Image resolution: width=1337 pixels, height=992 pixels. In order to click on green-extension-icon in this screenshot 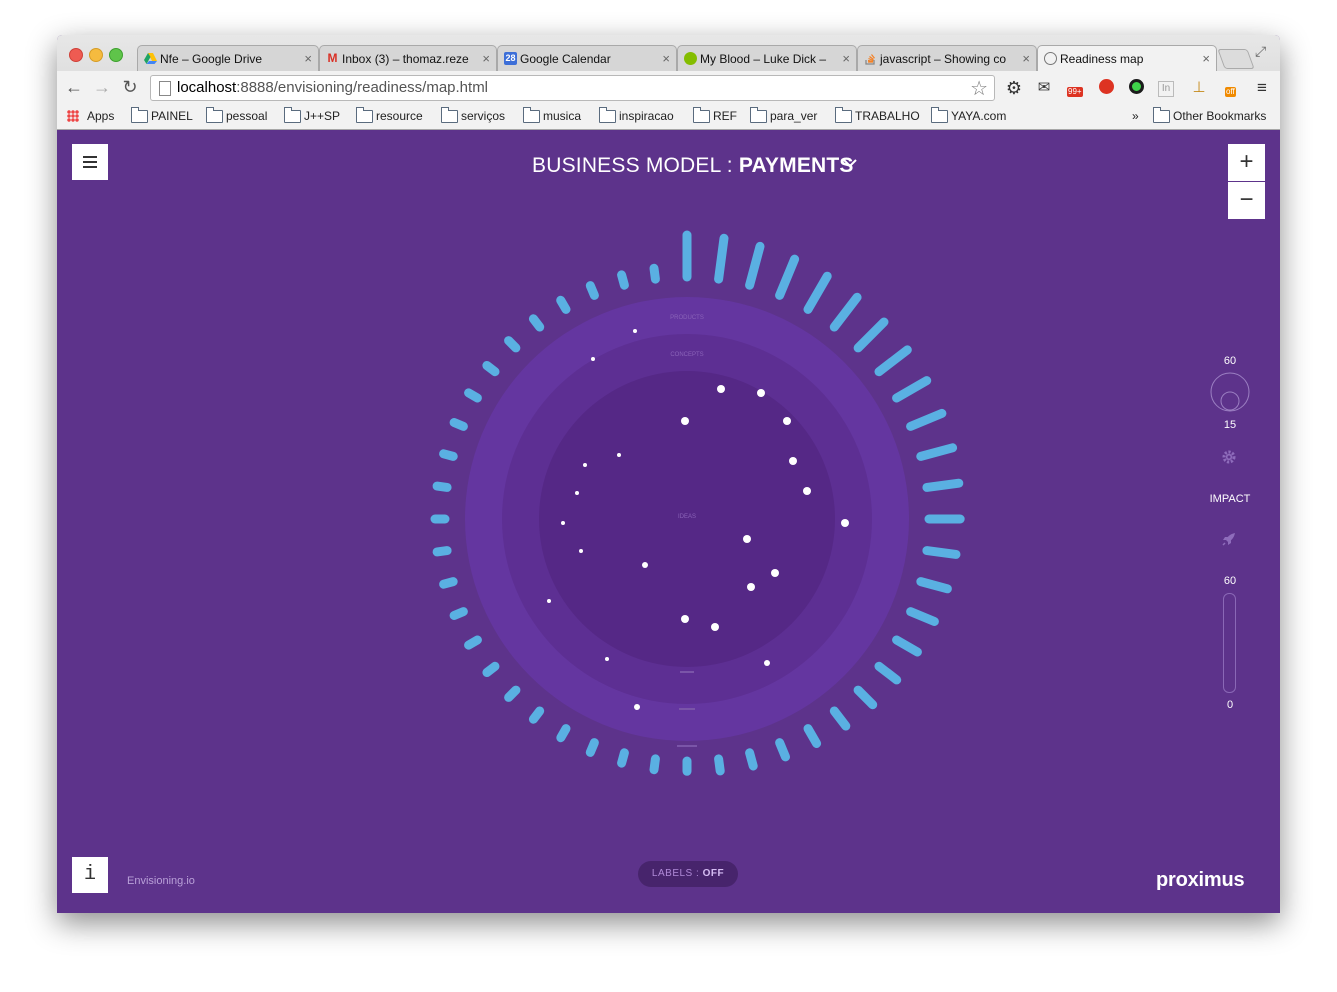, I will do `click(1136, 88)`.